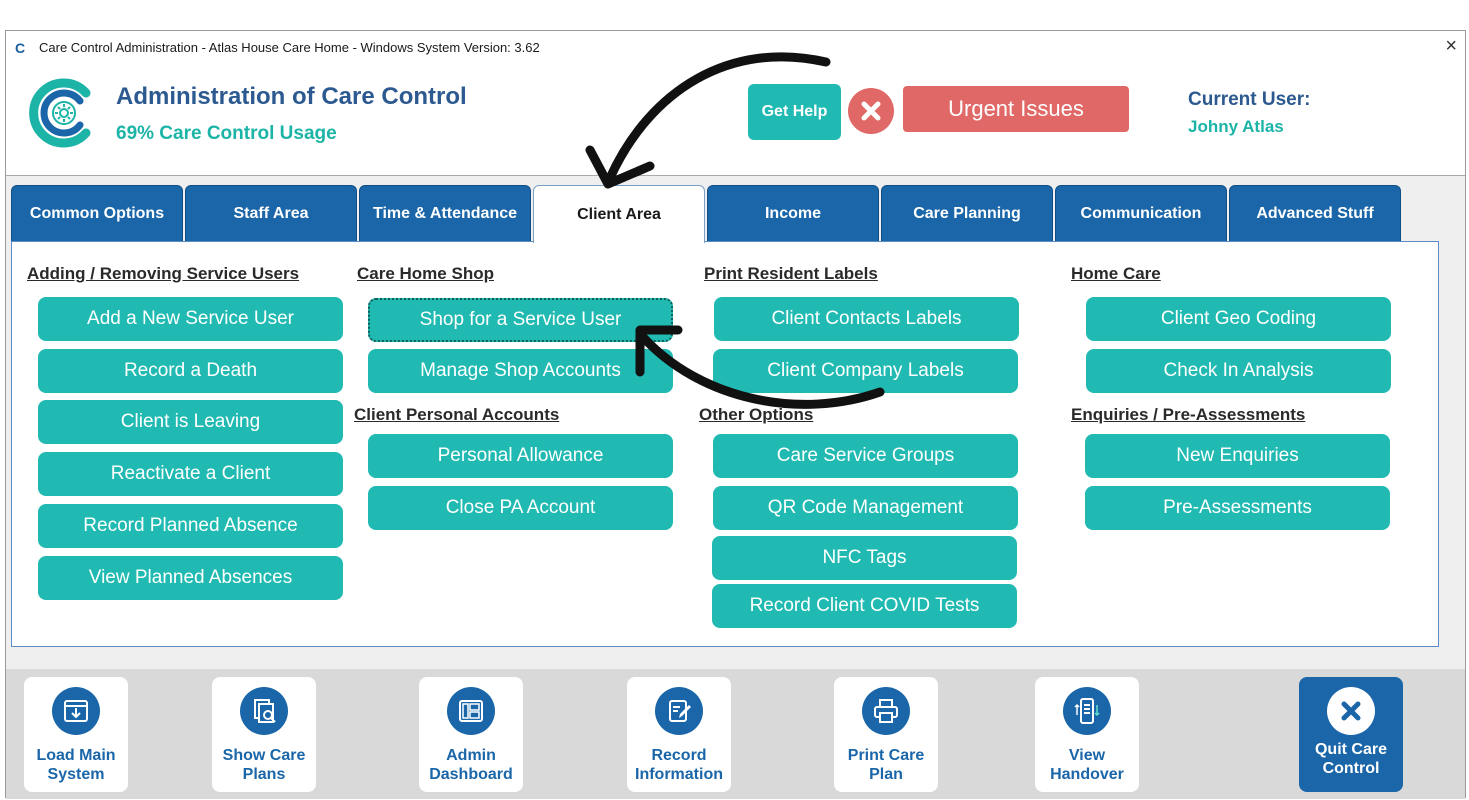 The image size is (1469, 800). What do you see at coordinates (1315, 213) in the screenshot?
I see `tab-advanced-stuff: Advanced Stuff` at bounding box center [1315, 213].